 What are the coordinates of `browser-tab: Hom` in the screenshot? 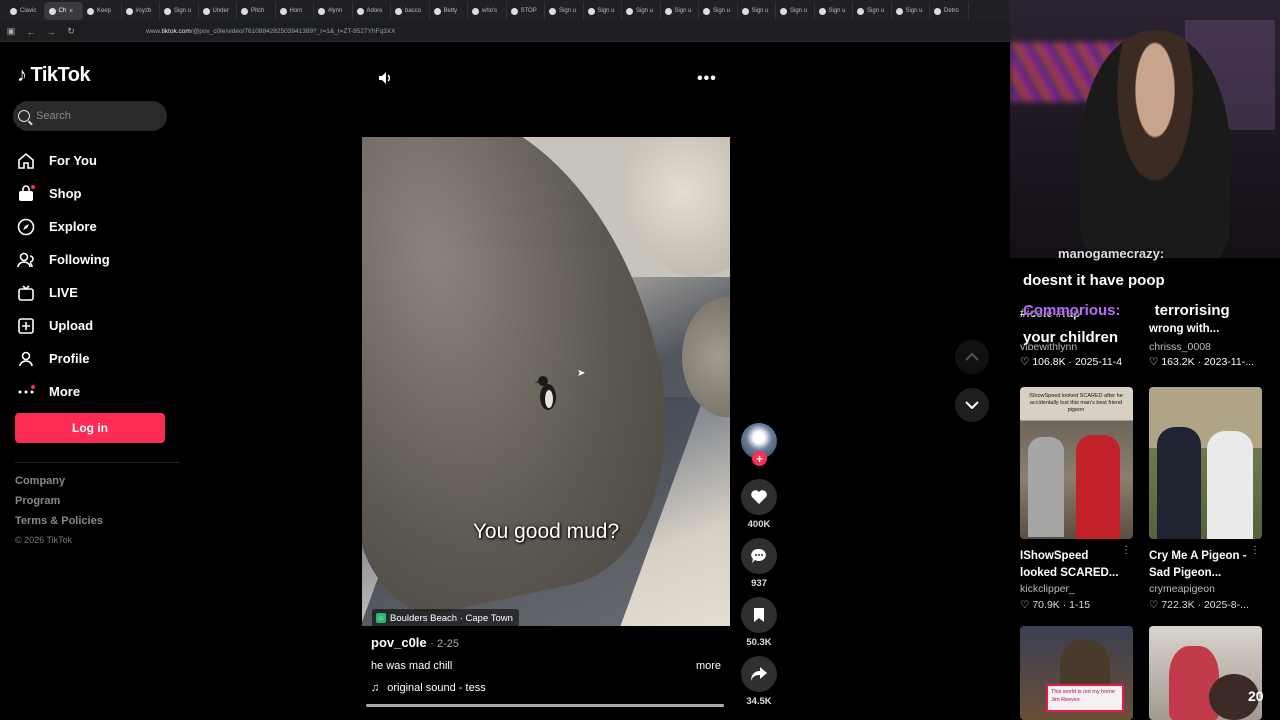 It's located at (295, 11).